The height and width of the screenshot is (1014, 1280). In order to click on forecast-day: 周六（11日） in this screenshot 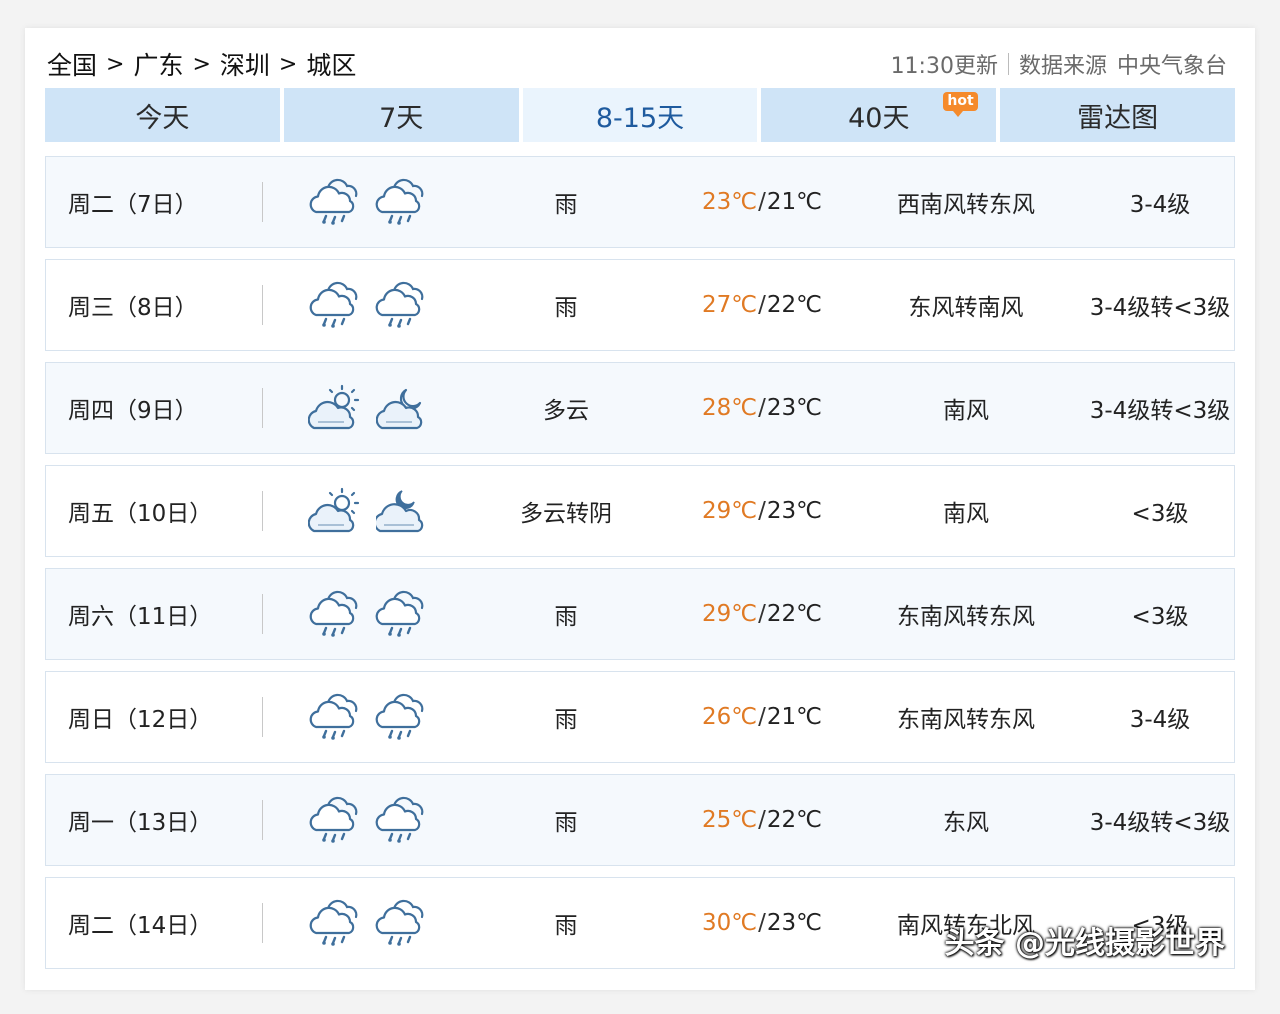, I will do `click(140, 617)`.